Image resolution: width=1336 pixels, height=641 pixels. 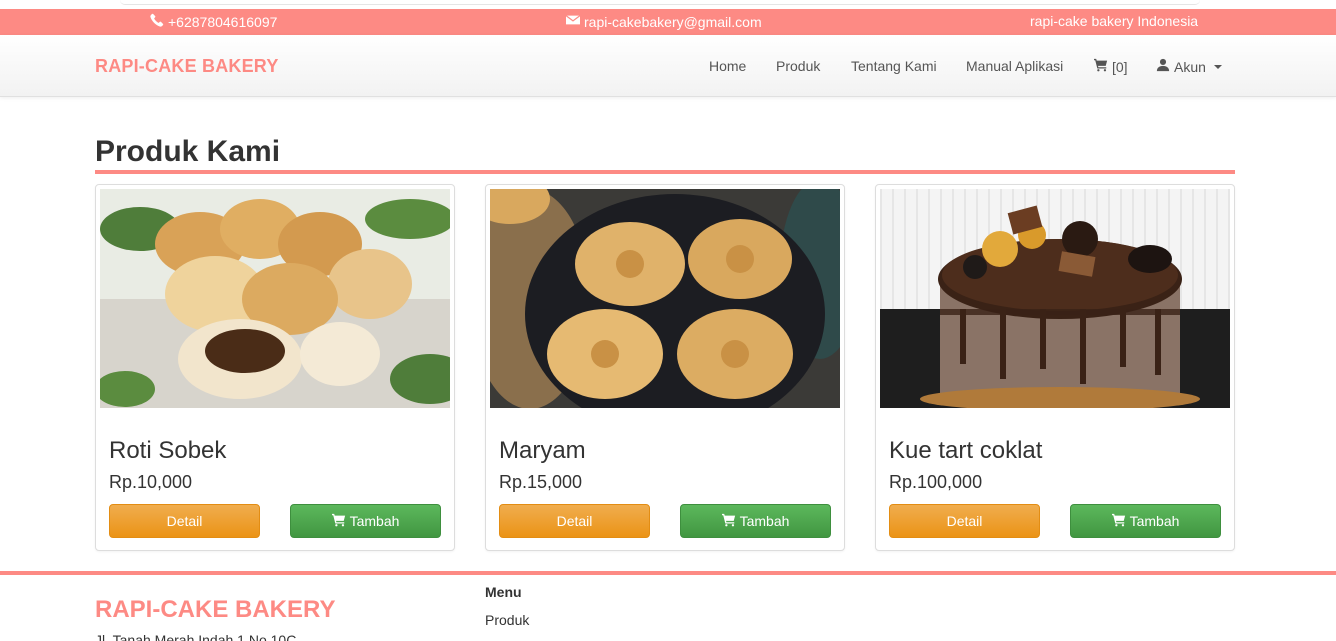 What do you see at coordinates (936, 482) in the screenshot?
I see `product-price: Rp.100,000` at bounding box center [936, 482].